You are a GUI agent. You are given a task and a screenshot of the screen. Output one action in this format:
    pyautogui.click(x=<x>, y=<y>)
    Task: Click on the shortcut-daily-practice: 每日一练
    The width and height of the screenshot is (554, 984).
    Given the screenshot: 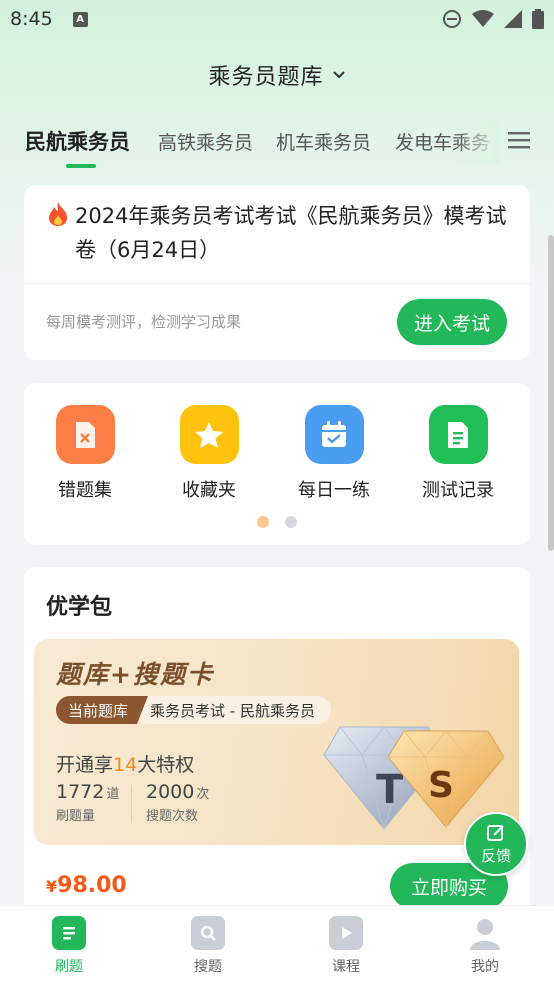 What is the action you would take?
    pyautogui.click(x=334, y=453)
    